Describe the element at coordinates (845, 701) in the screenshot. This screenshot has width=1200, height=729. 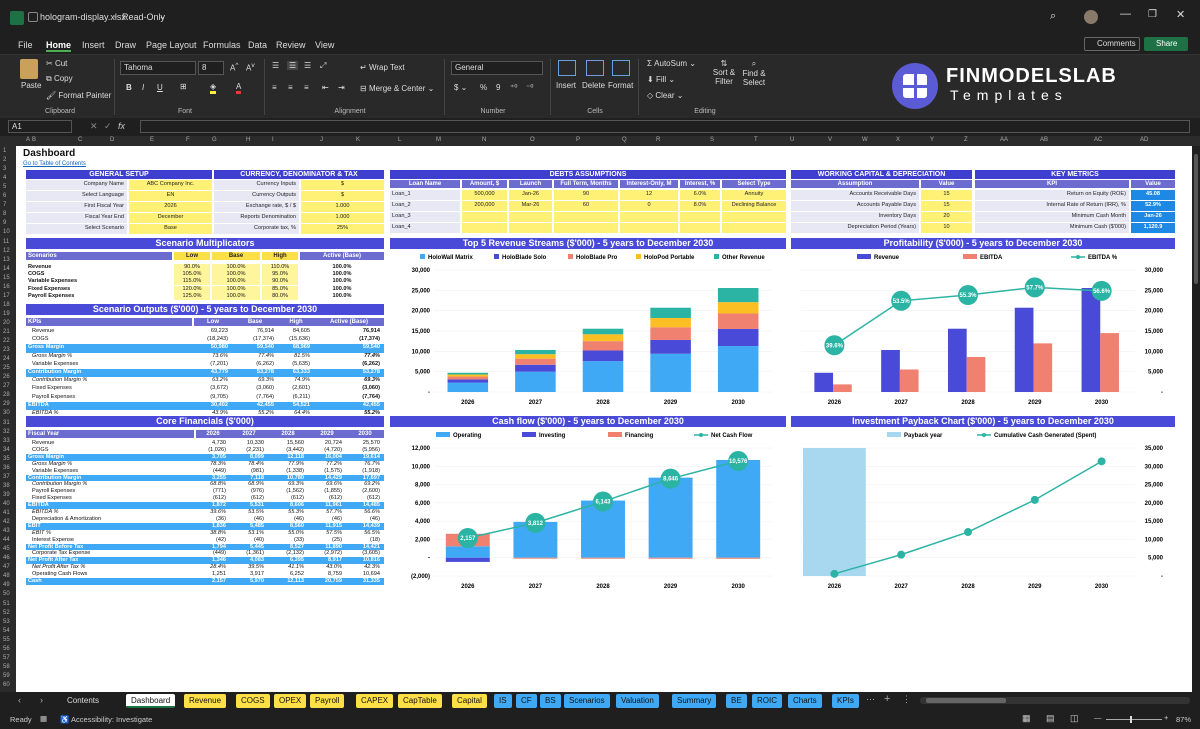
I see `tab-kpis: KPIs` at that location.